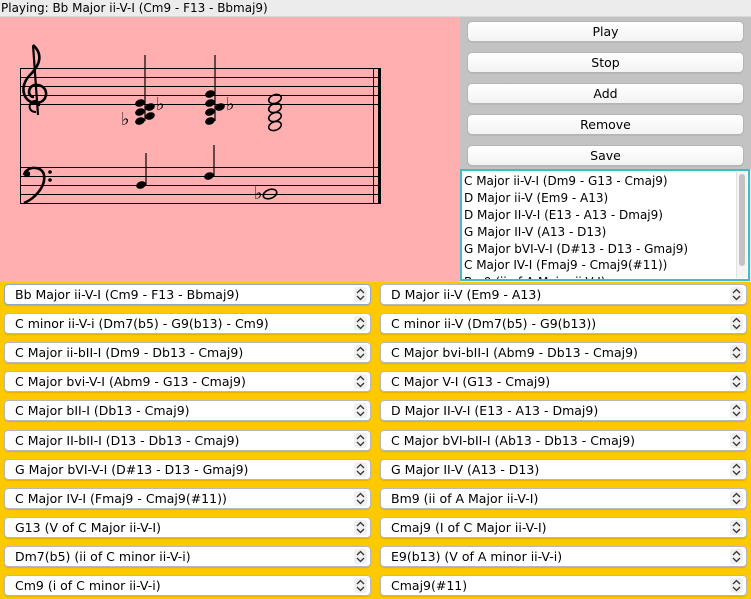 This screenshot has height=599, width=751. Describe the element at coordinates (563, 294) in the screenshot. I see `chord-select: D Major ii-V (Em9 - A13)` at that location.